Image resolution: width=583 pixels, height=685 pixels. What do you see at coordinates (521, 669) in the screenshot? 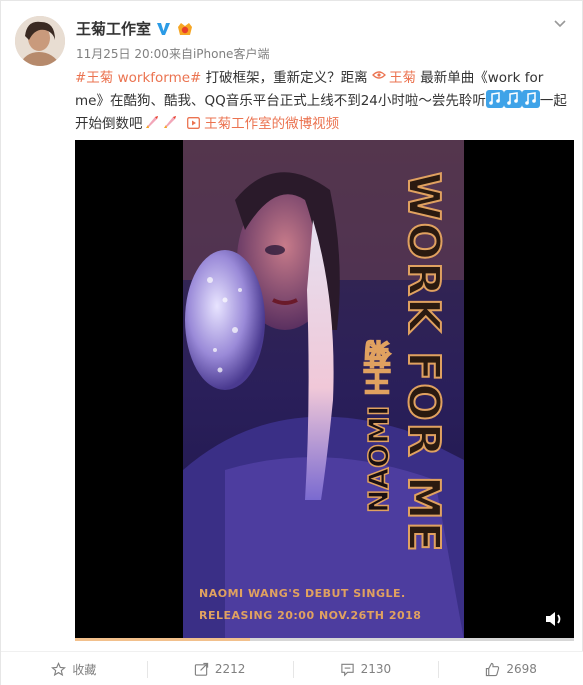
I see `like-count: 2698` at bounding box center [521, 669].